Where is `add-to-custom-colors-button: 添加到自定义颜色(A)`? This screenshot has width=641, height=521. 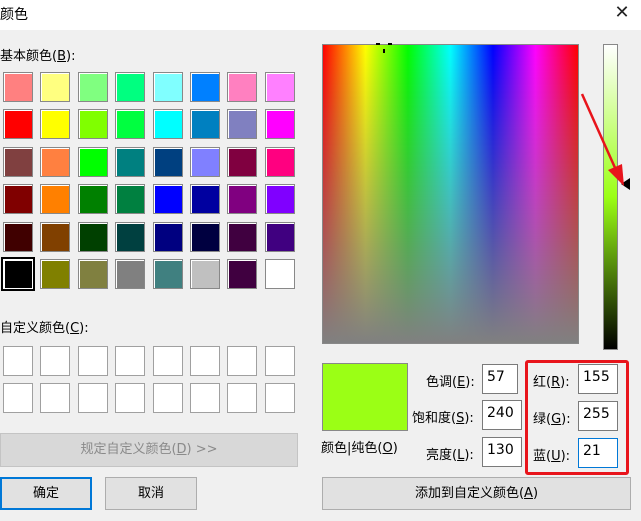
add-to-custom-colors-button: 添加到自定义颜色(A) is located at coordinates (476, 493).